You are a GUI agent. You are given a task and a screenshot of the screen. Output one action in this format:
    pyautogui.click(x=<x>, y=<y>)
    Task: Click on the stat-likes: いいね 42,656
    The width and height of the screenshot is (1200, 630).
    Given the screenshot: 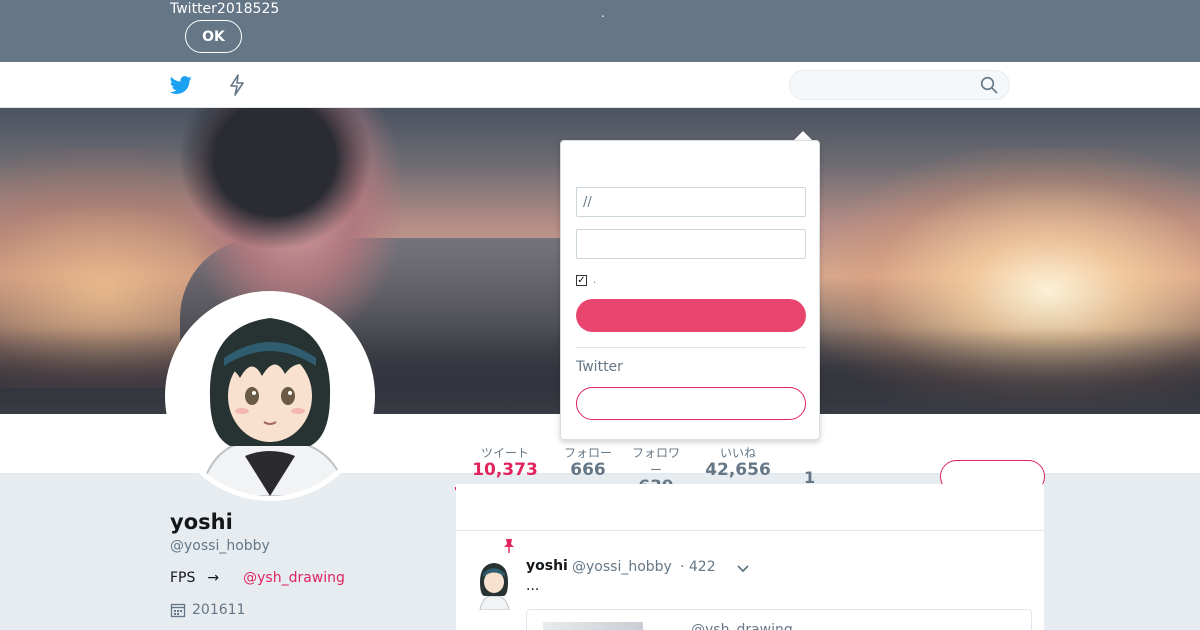 What is the action you would take?
    pyautogui.click(x=738, y=462)
    